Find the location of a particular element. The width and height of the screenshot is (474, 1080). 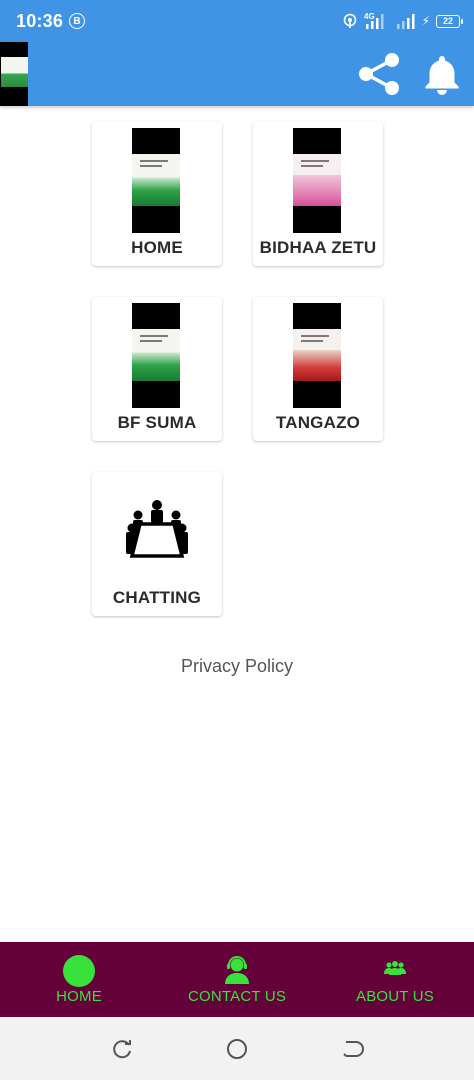

logo-image is located at coordinates (14, 72).